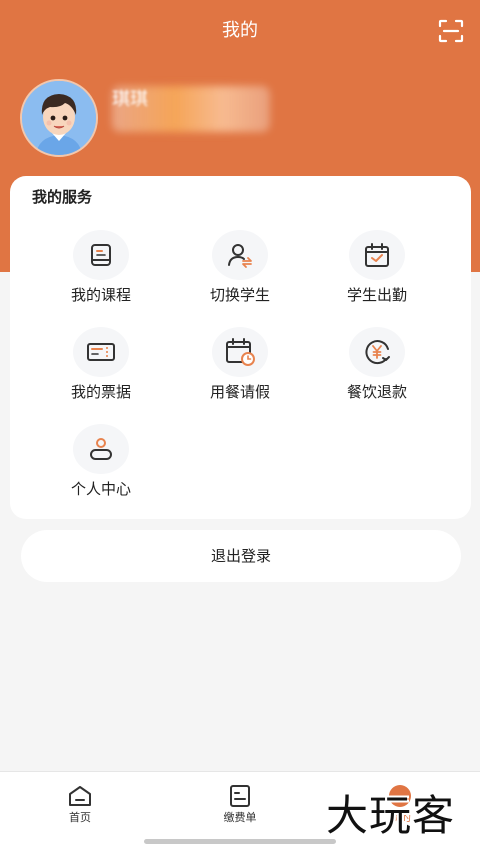 This screenshot has height=853, width=480. Describe the element at coordinates (376, 295) in the screenshot. I see `service-label: 学生出勤` at that location.